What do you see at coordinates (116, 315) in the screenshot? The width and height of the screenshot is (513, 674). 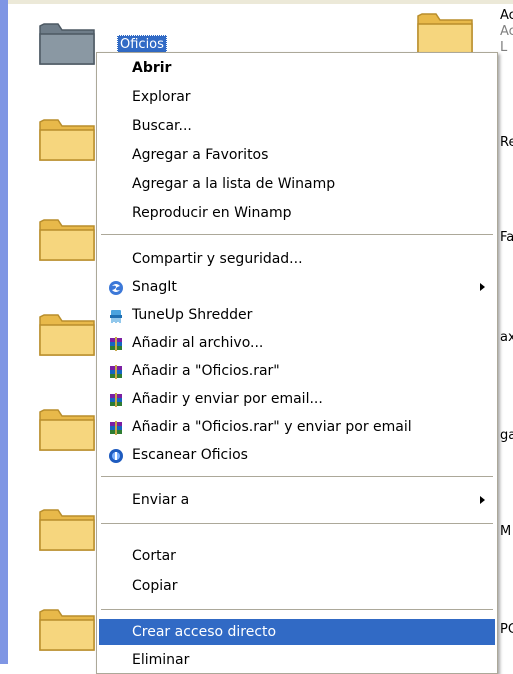 I see `tuneup-shredder-icon` at bounding box center [116, 315].